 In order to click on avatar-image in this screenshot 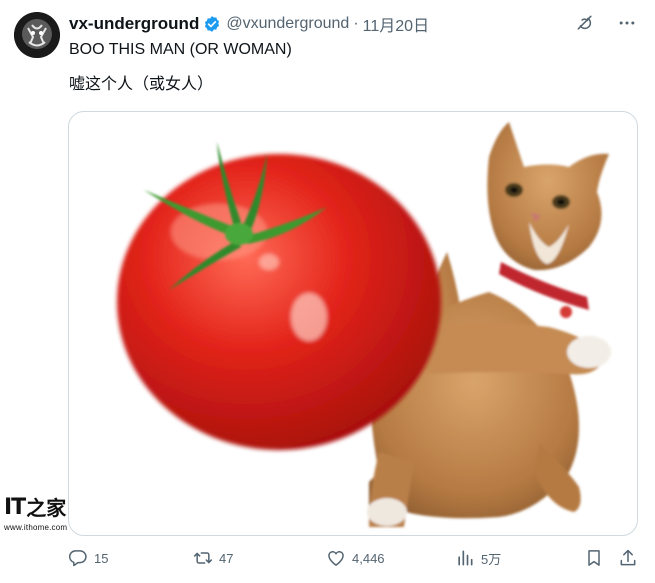, I will do `click(37, 35)`.